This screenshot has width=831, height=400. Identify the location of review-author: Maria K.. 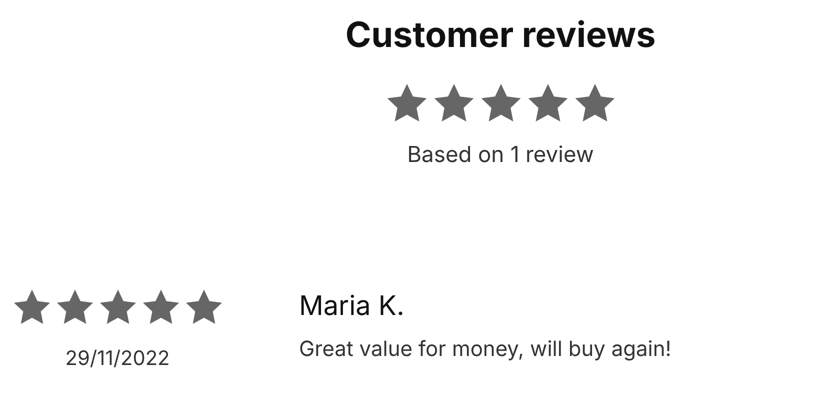
(352, 306).